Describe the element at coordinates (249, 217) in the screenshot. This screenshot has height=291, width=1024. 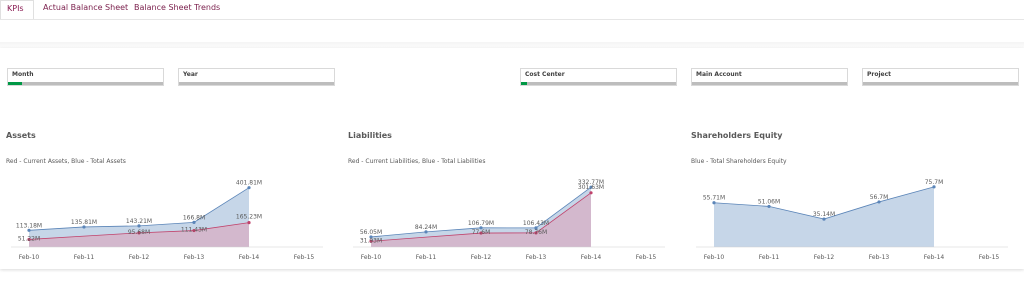
I see `data-label: 165.23M` at that location.